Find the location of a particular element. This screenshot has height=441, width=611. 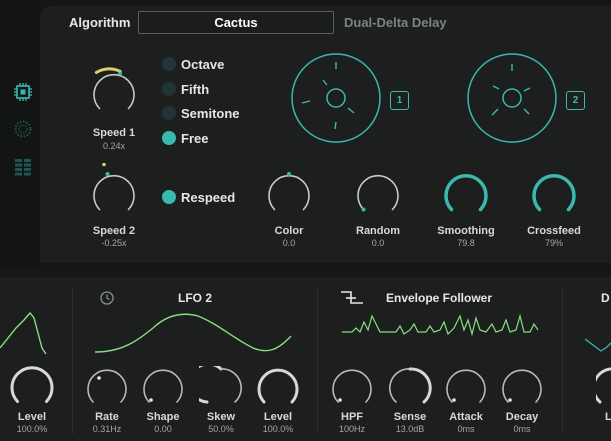

algorithm-select: Cactus is located at coordinates (236, 22).